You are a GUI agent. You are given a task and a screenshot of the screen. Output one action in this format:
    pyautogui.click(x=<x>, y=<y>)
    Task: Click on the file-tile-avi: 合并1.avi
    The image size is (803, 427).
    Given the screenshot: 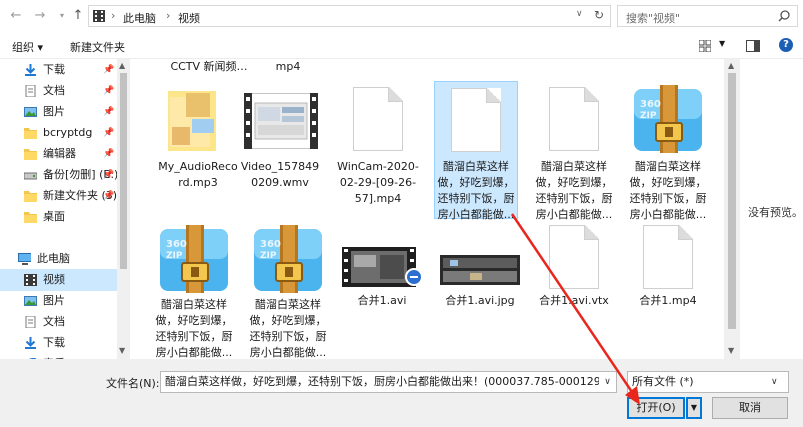 What is the action you would take?
    pyautogui.click(x=382, y=266)
    